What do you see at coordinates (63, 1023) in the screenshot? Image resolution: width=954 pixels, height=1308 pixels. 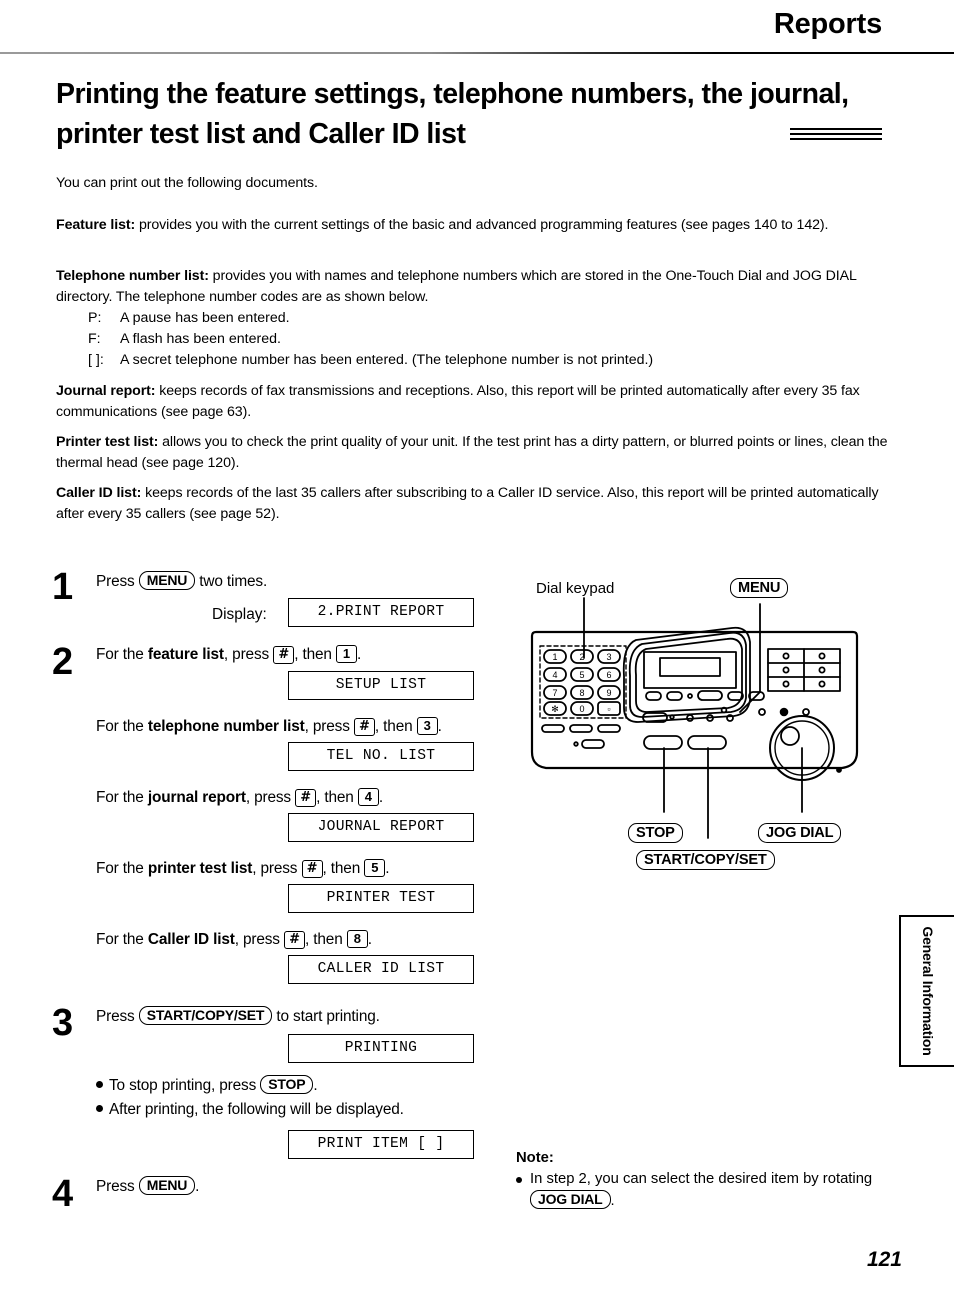 I see `step-number-3: 3` at bounding box center [63, 1023].